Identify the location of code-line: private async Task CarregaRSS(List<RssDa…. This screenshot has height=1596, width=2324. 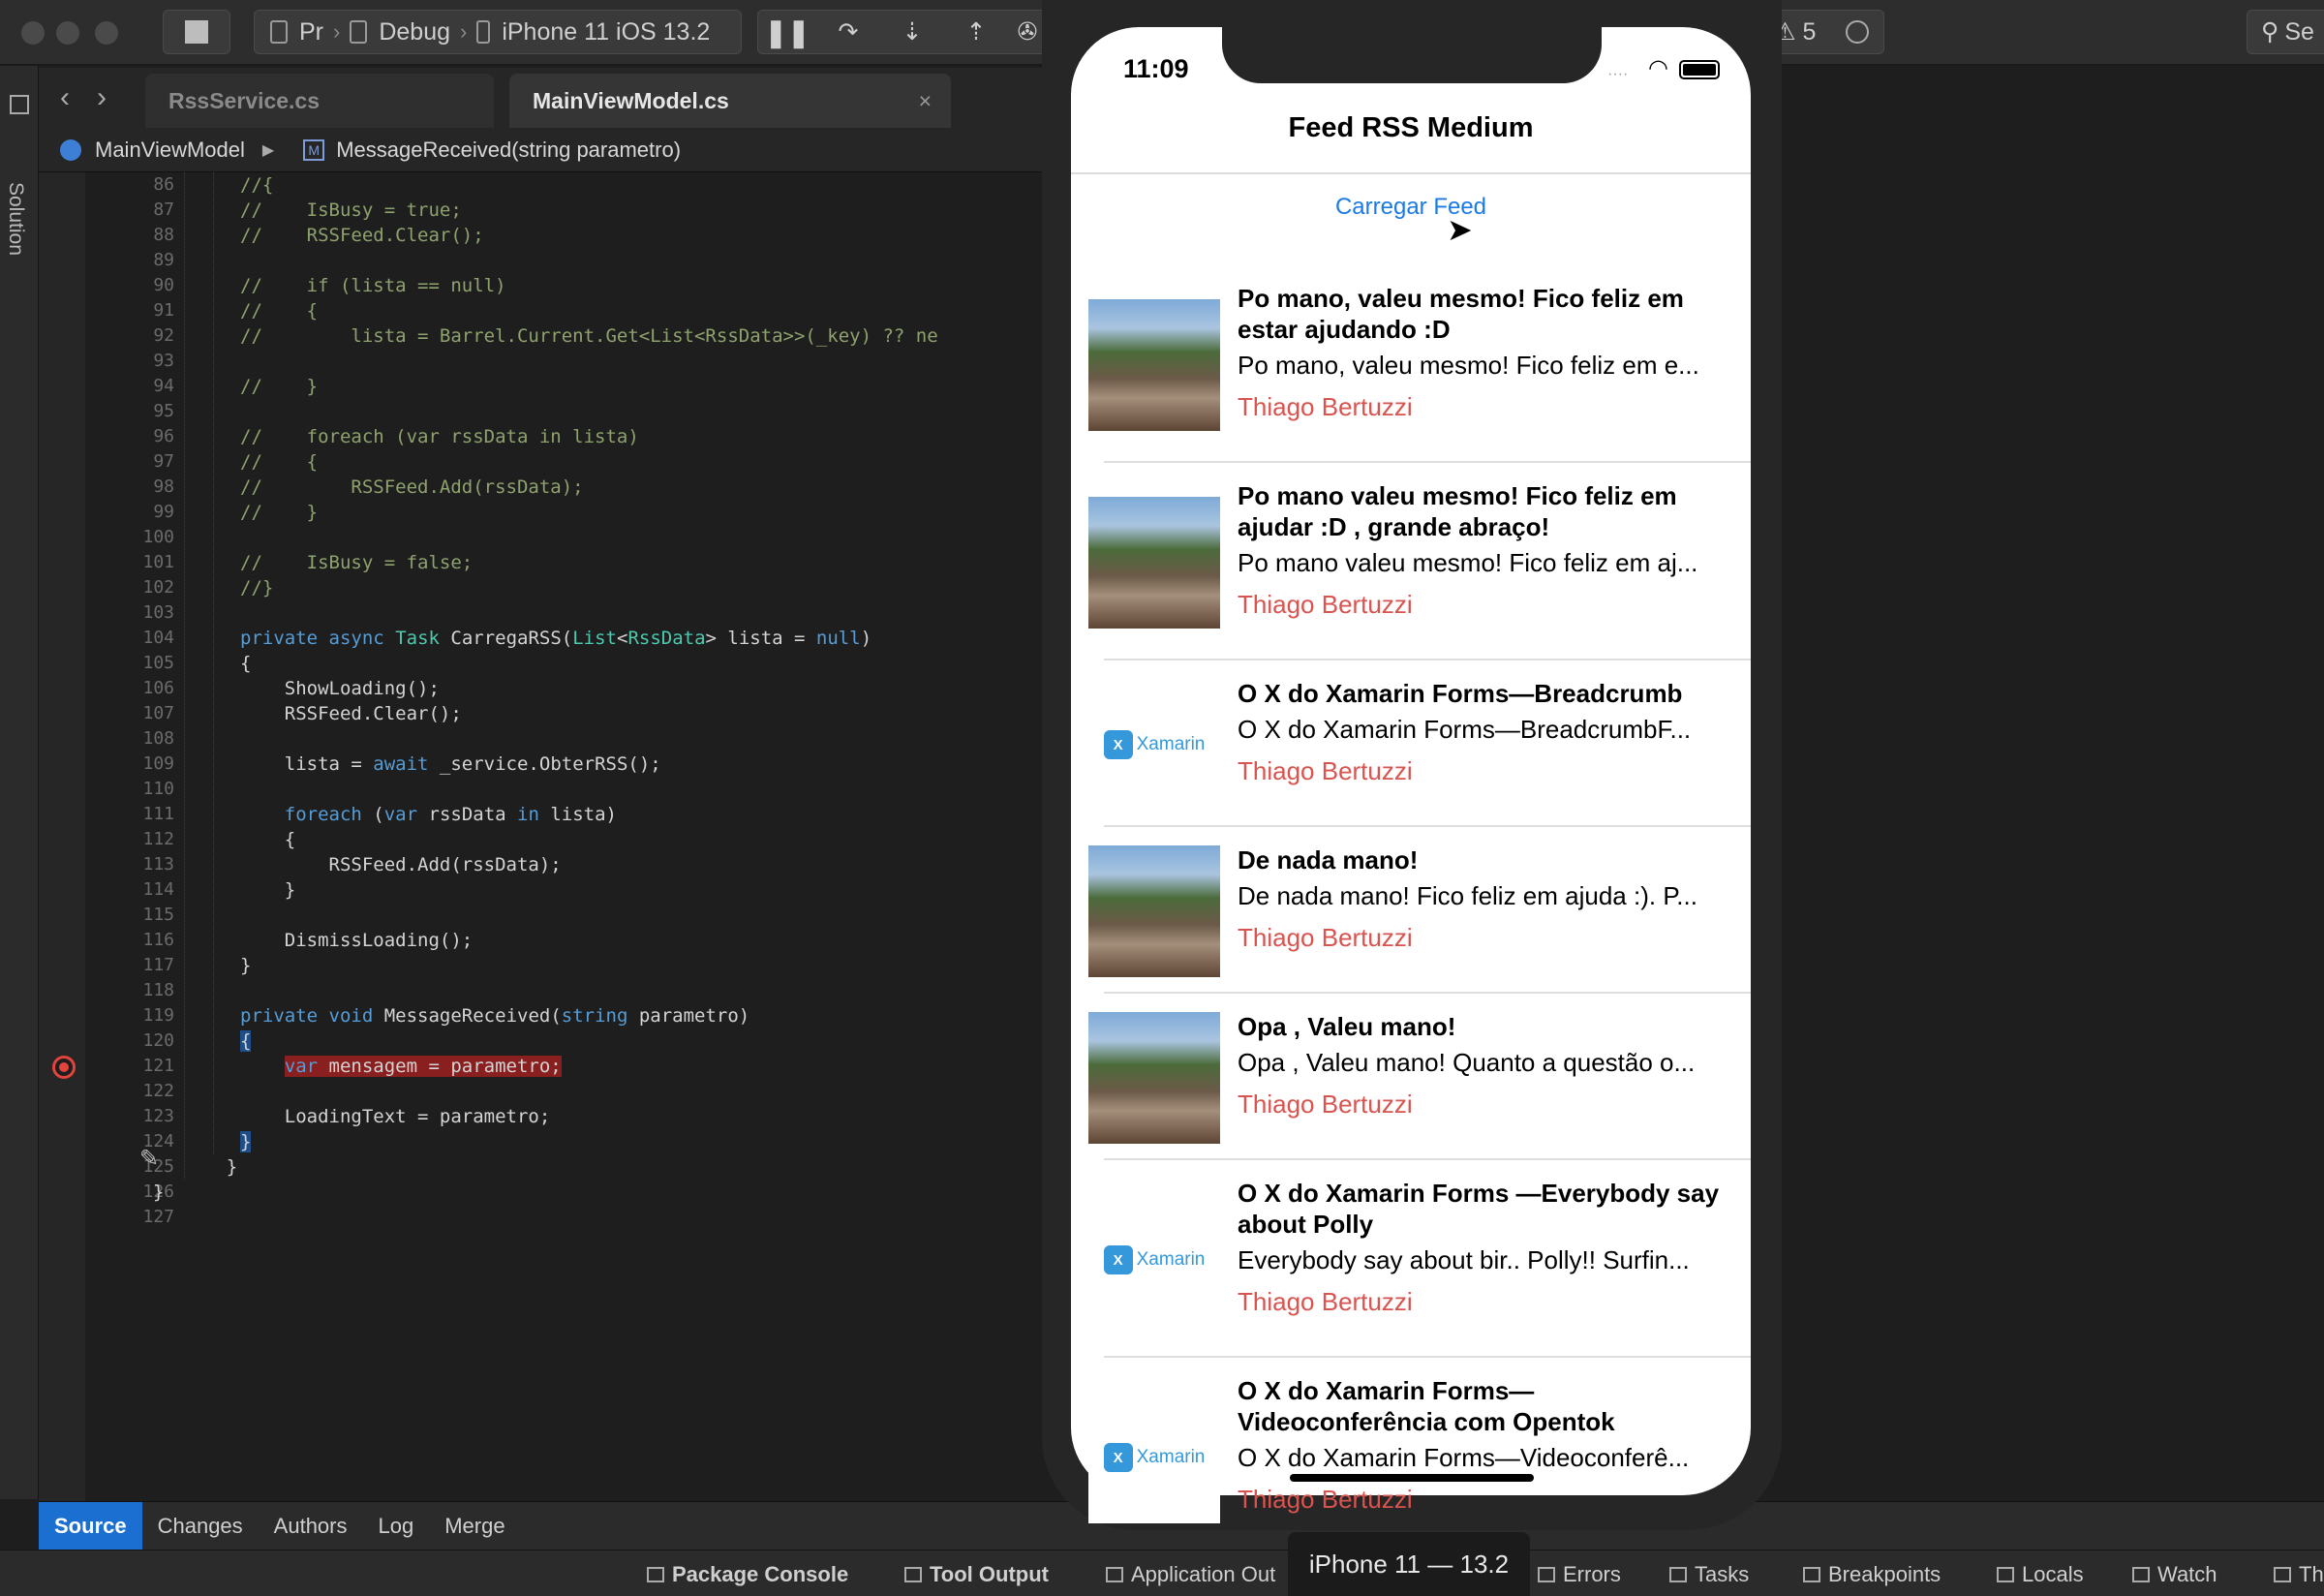
(556, 638).